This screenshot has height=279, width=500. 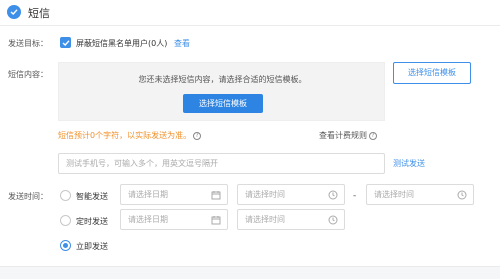 What do you see at coordinates (65, 195) in the screenshot?
I see `smart-send-radio` at bounding box center [65, 195].